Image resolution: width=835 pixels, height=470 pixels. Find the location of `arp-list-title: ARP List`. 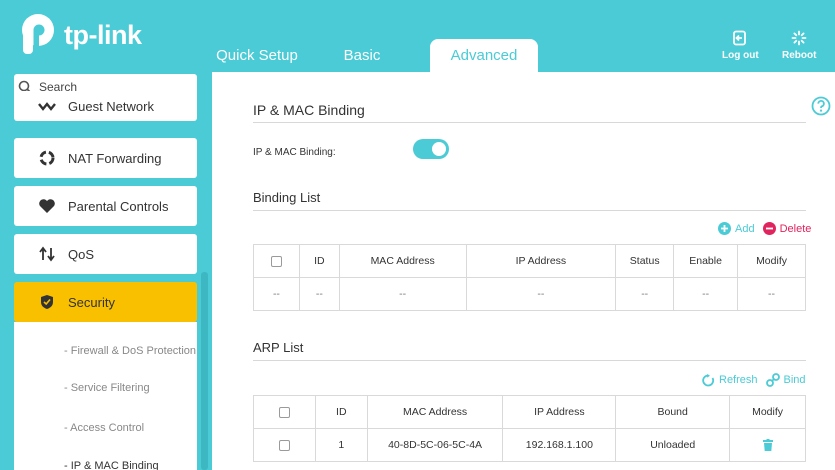

arp-list-title: ARP List is located at coordinates (278, 347).